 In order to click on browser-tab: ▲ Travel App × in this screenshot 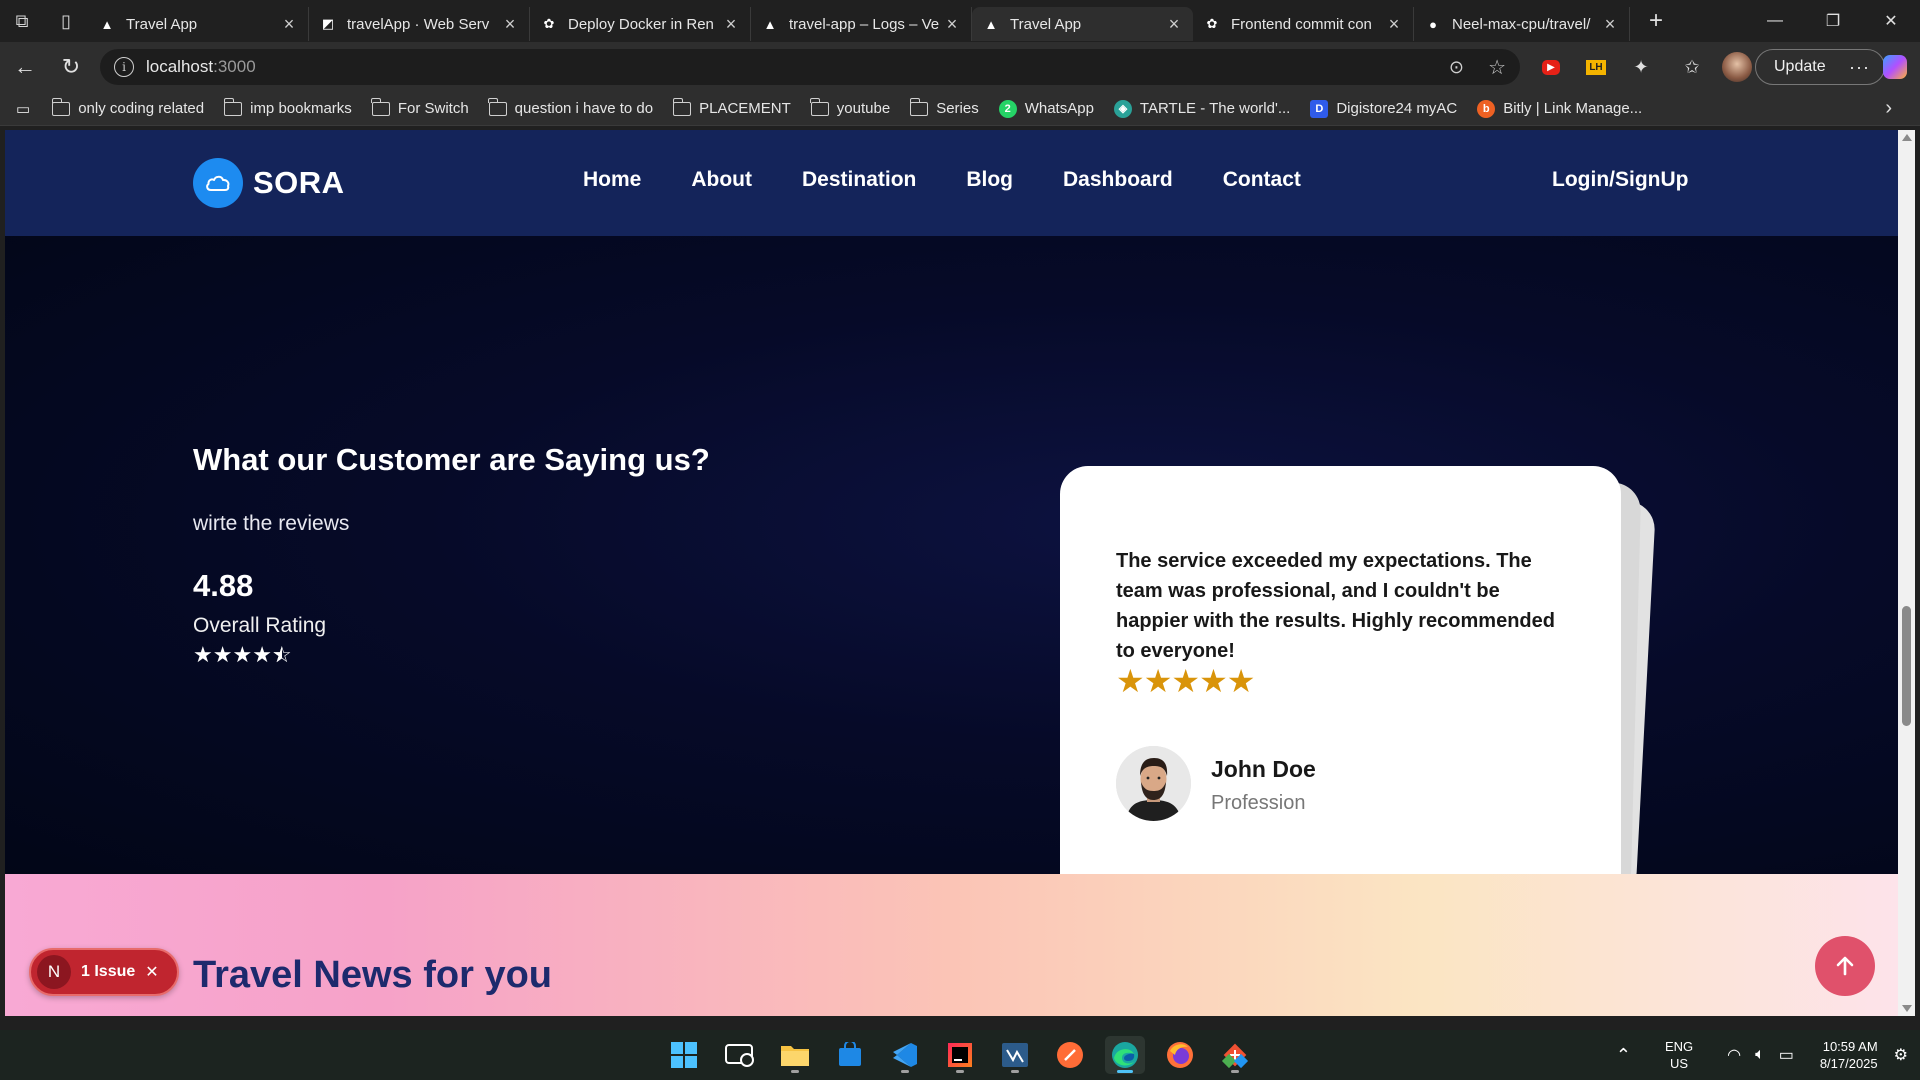, I will do `click(198, 24)`.